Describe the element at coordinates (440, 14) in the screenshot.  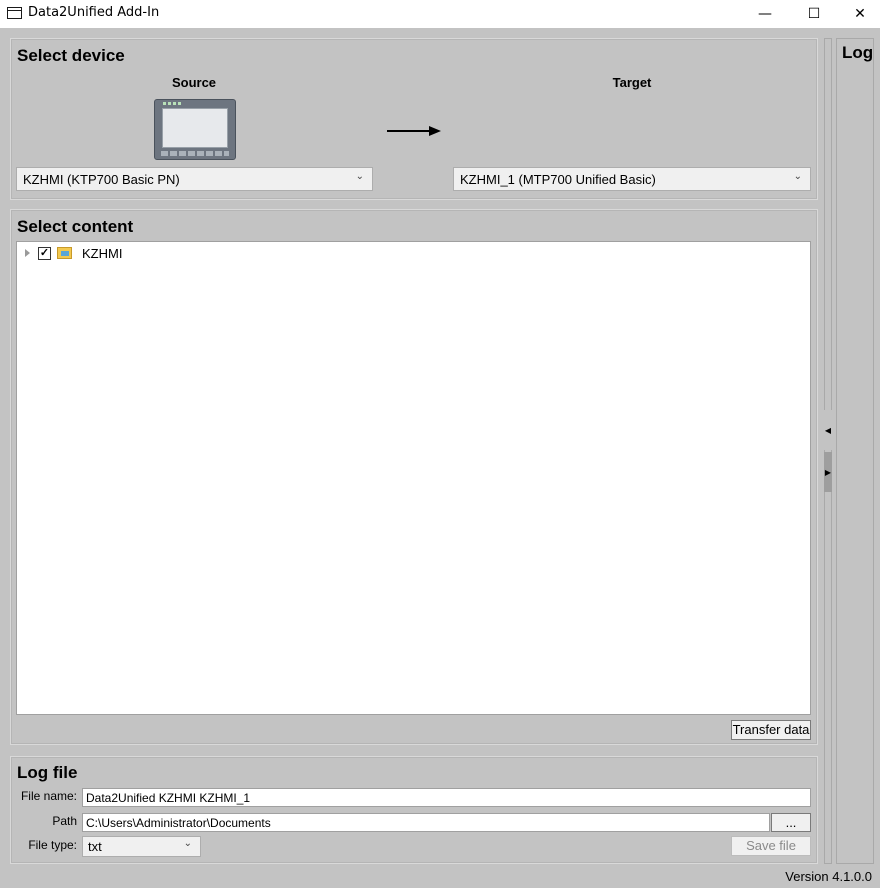
I see `title-bar: Data2Unified Add-In — ☐ ✕` at that location.